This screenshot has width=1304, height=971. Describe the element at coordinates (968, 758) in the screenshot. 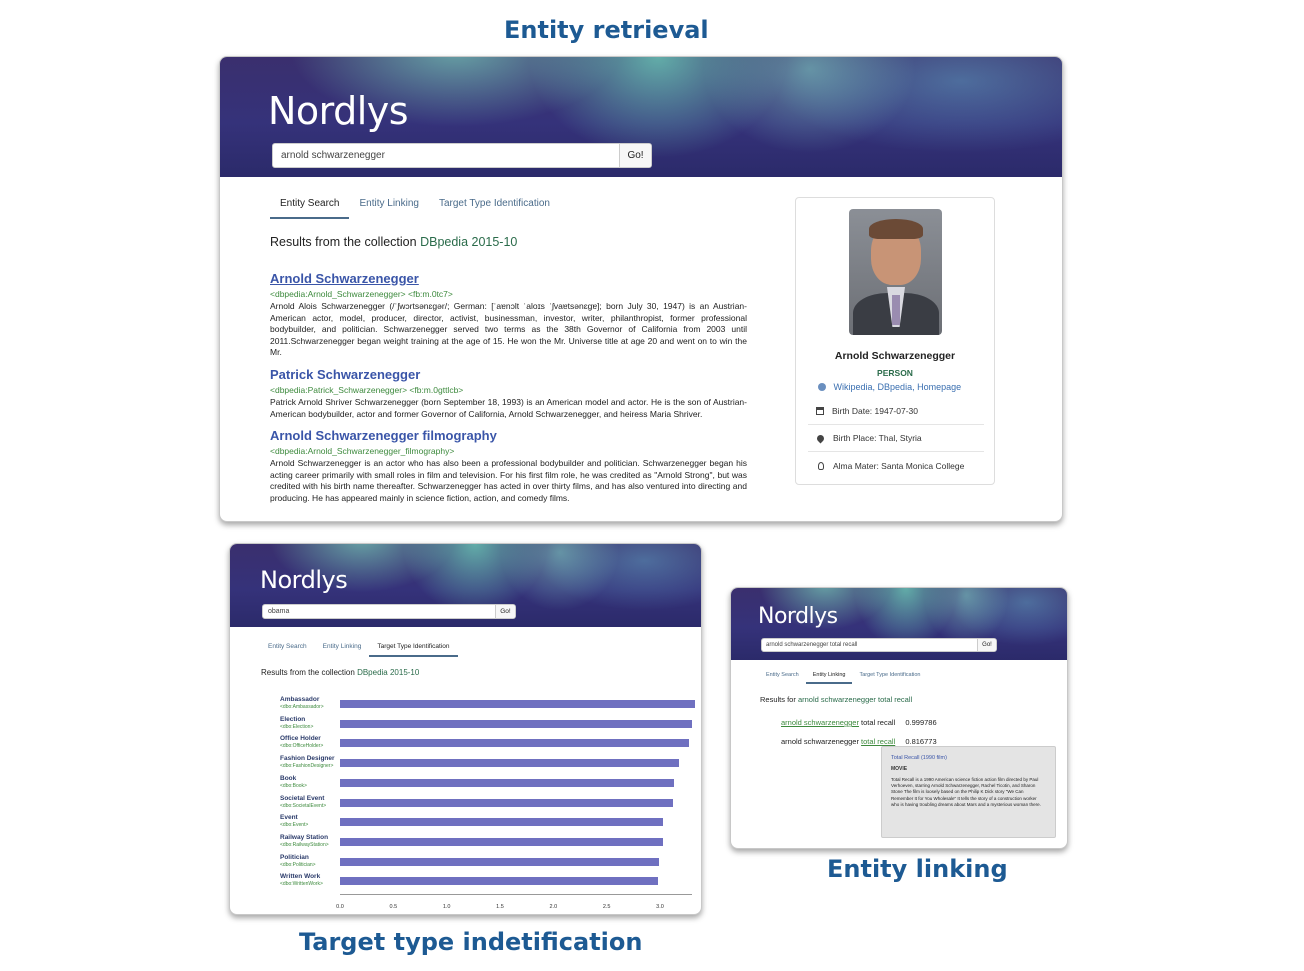

I see `tooltip-title: Total Recall (1990 film)` at that location.